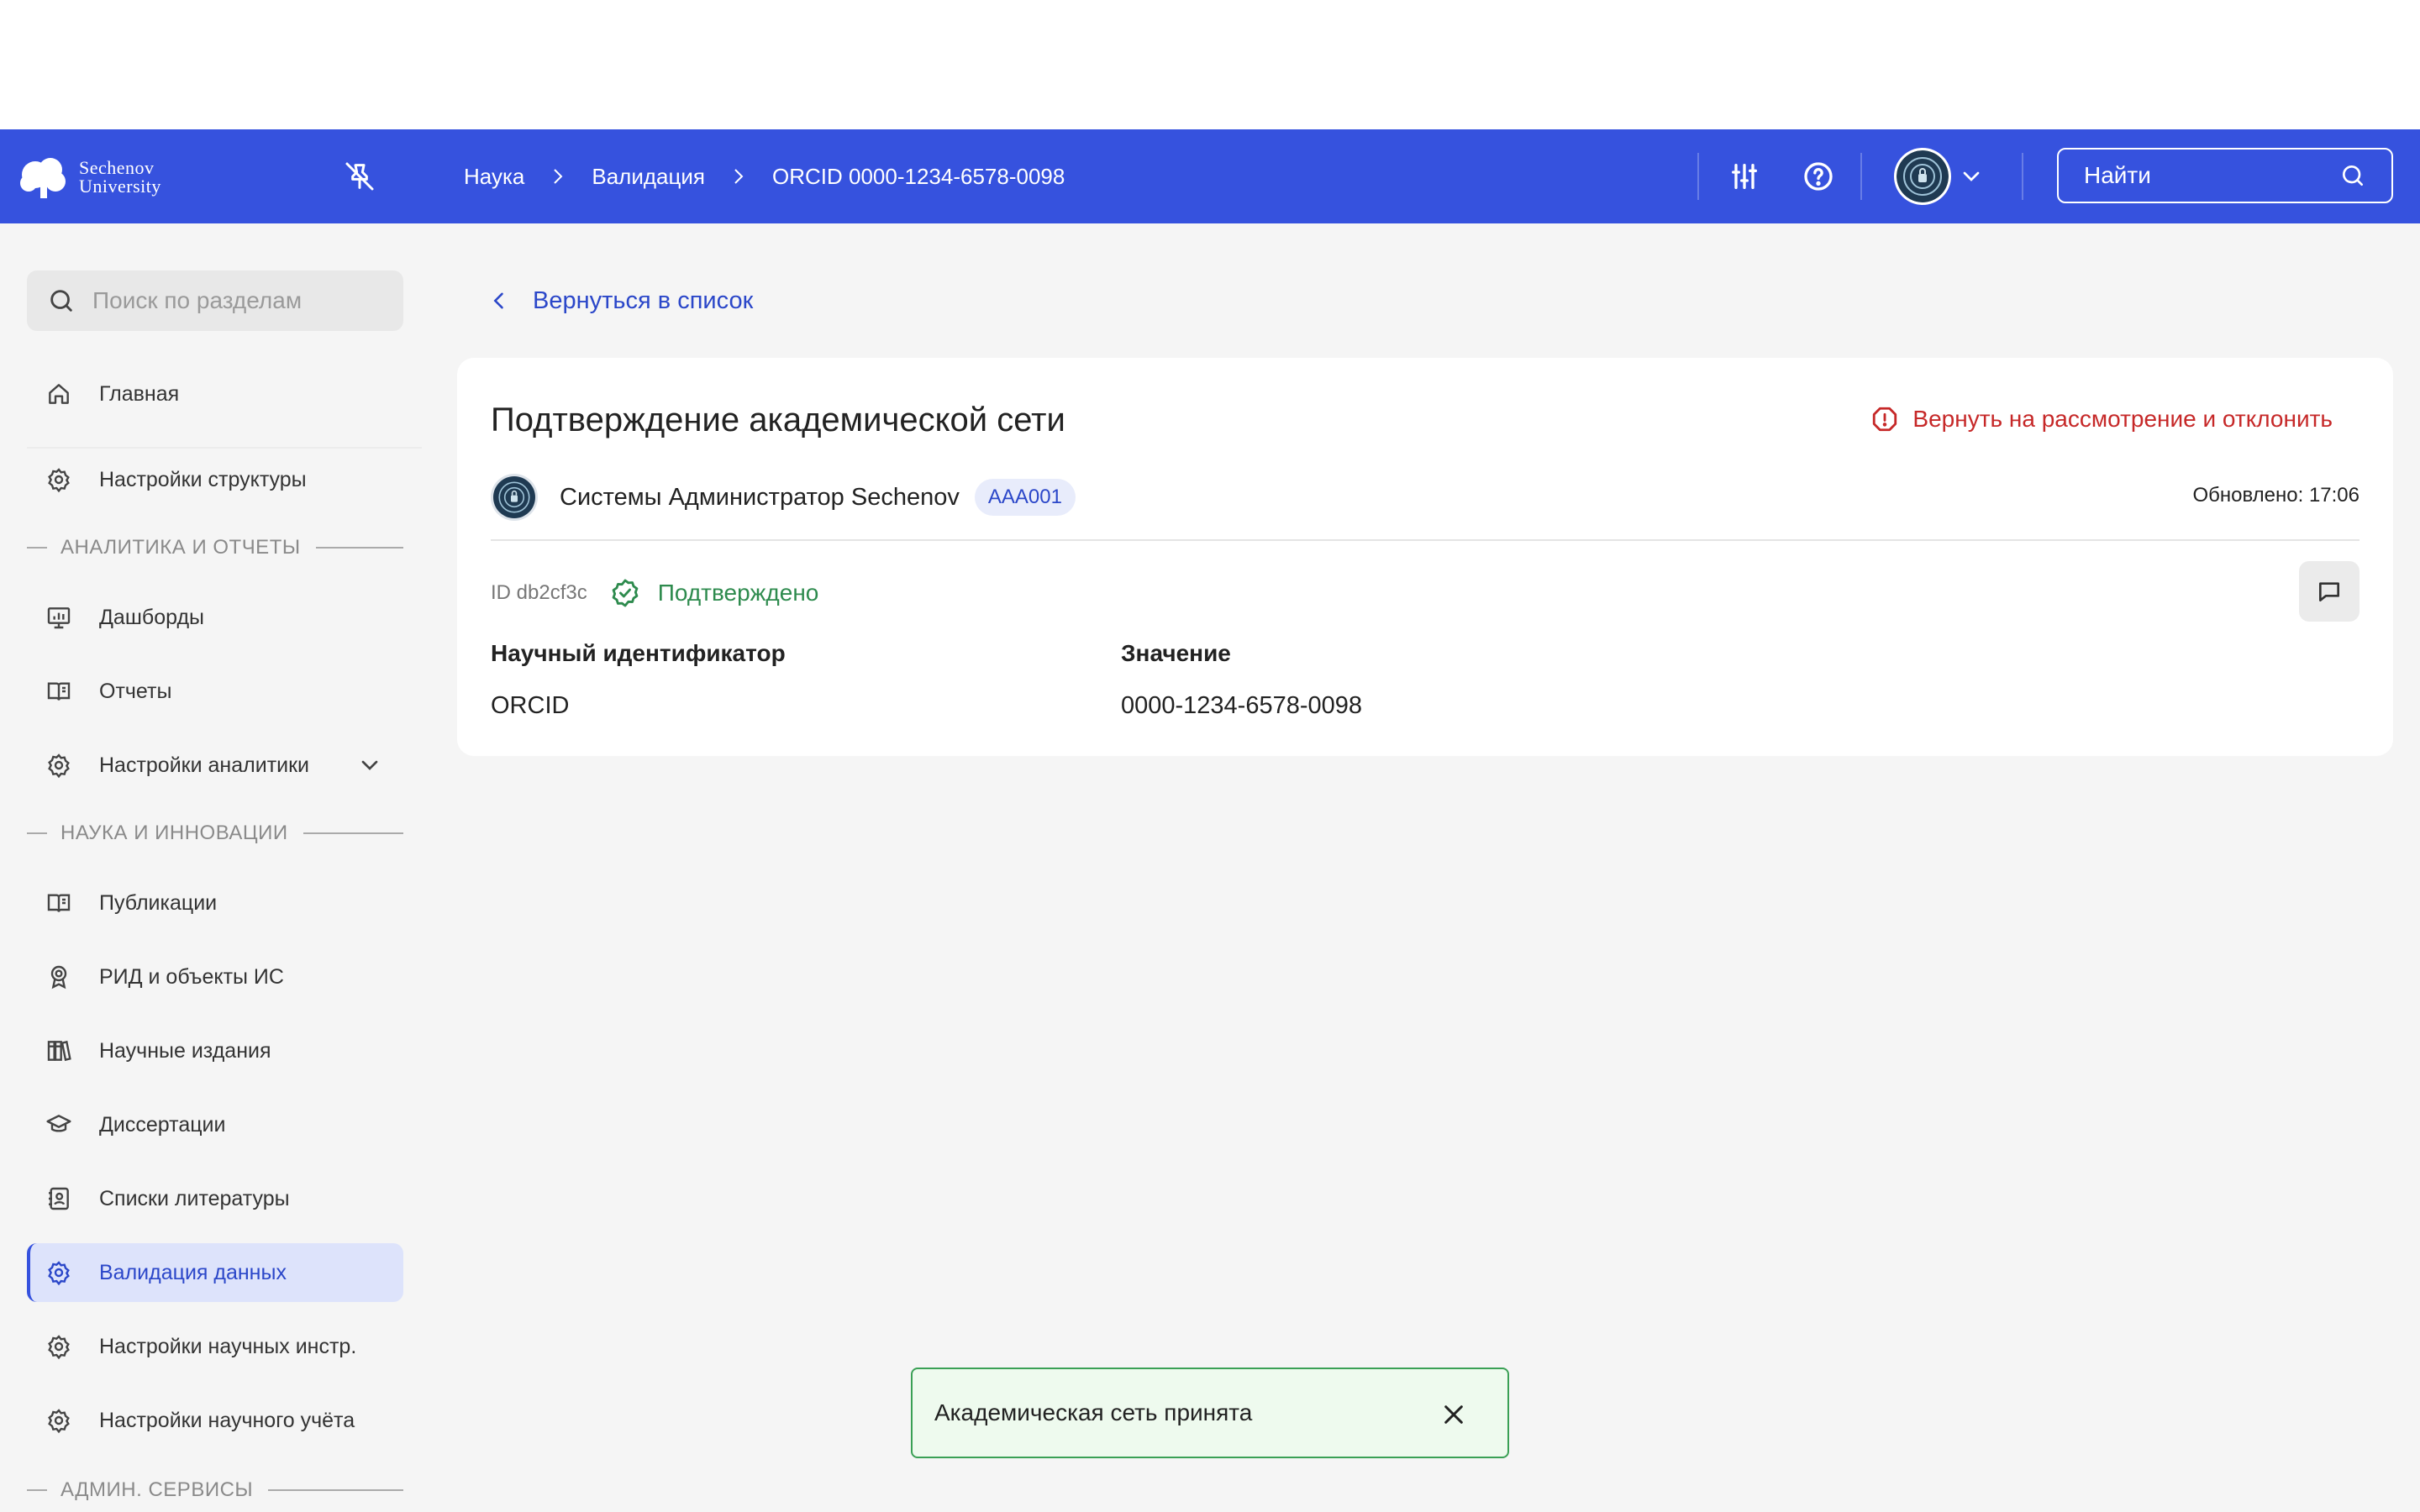 The width and height of the screenshot is (2420, 1512). I want to click on author-name: Системы Администратор Sechenov, so click(760, 497).